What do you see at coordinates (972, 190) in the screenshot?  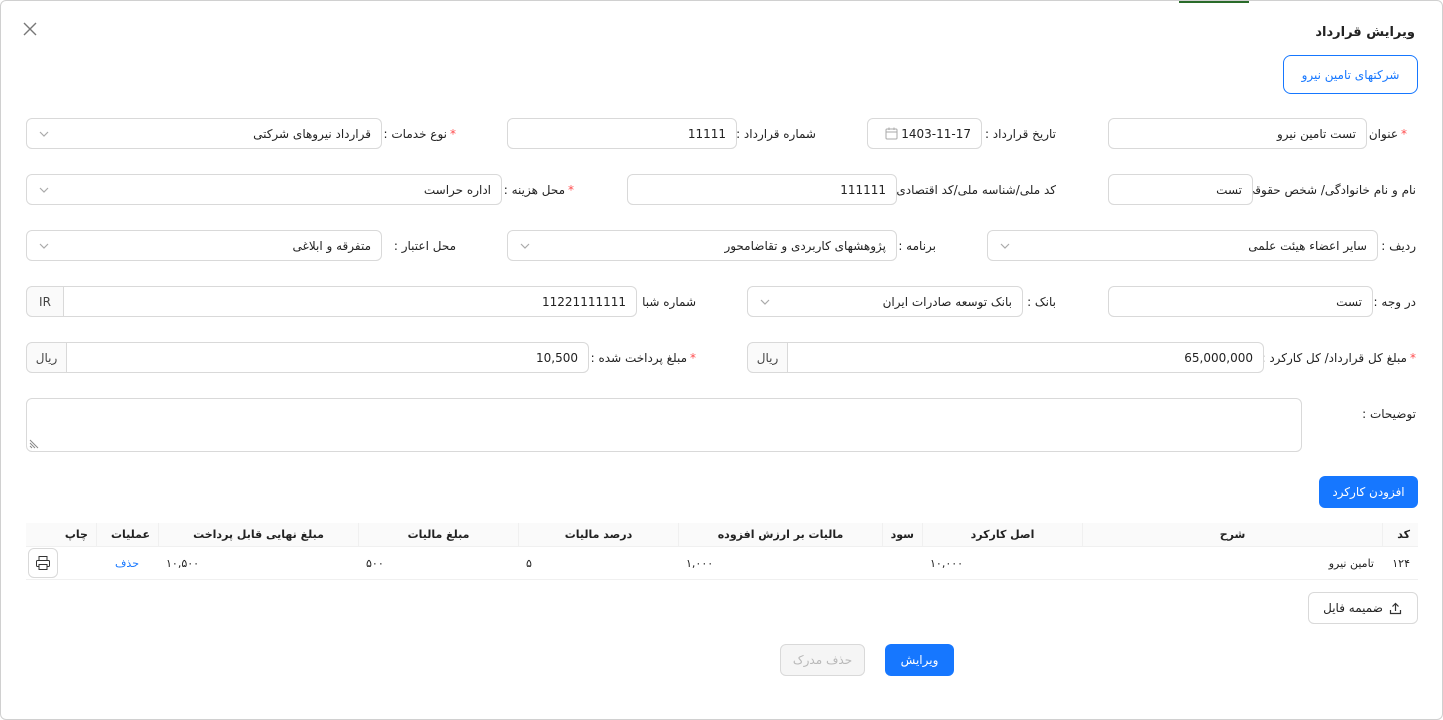 I see `national-id-label: کد ملی/شناسه ملی/کد اقتصادی :` at bounding box center [972, 190].